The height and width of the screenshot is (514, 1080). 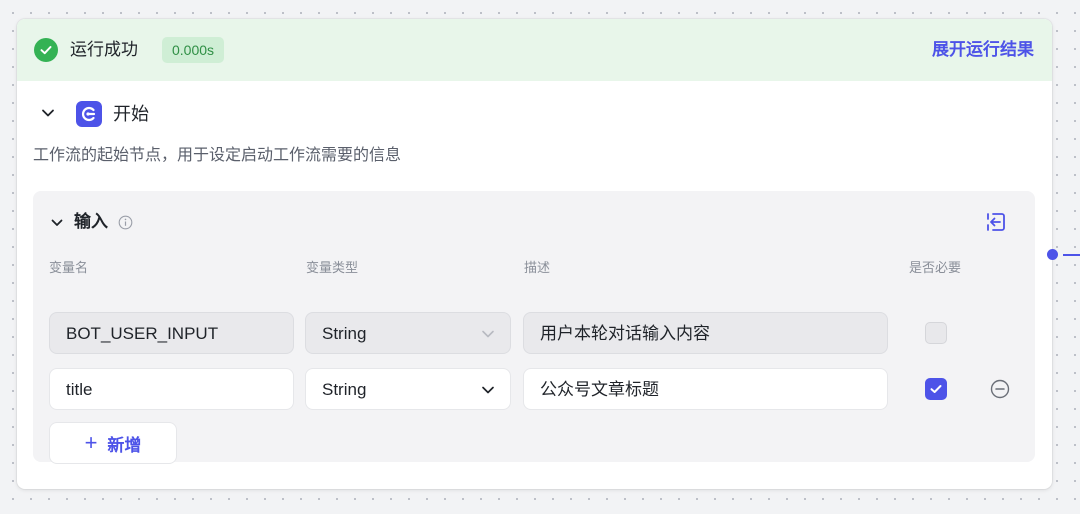 What do you see at coordinates (91, 221) in the screenshot?
I see `inputs-title: 输入` at bounding box center [91, 221].